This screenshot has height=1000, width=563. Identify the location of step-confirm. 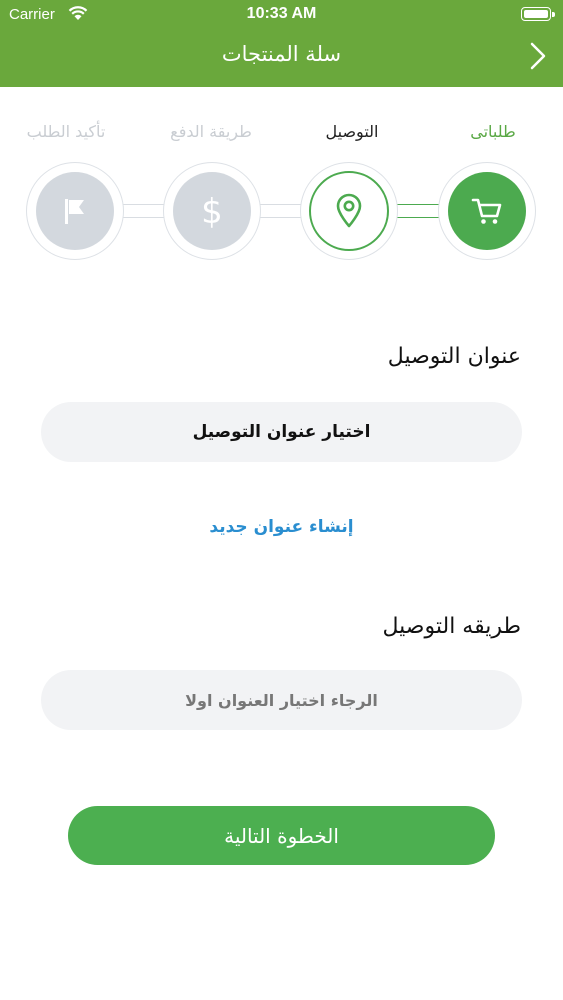
(75, 211).